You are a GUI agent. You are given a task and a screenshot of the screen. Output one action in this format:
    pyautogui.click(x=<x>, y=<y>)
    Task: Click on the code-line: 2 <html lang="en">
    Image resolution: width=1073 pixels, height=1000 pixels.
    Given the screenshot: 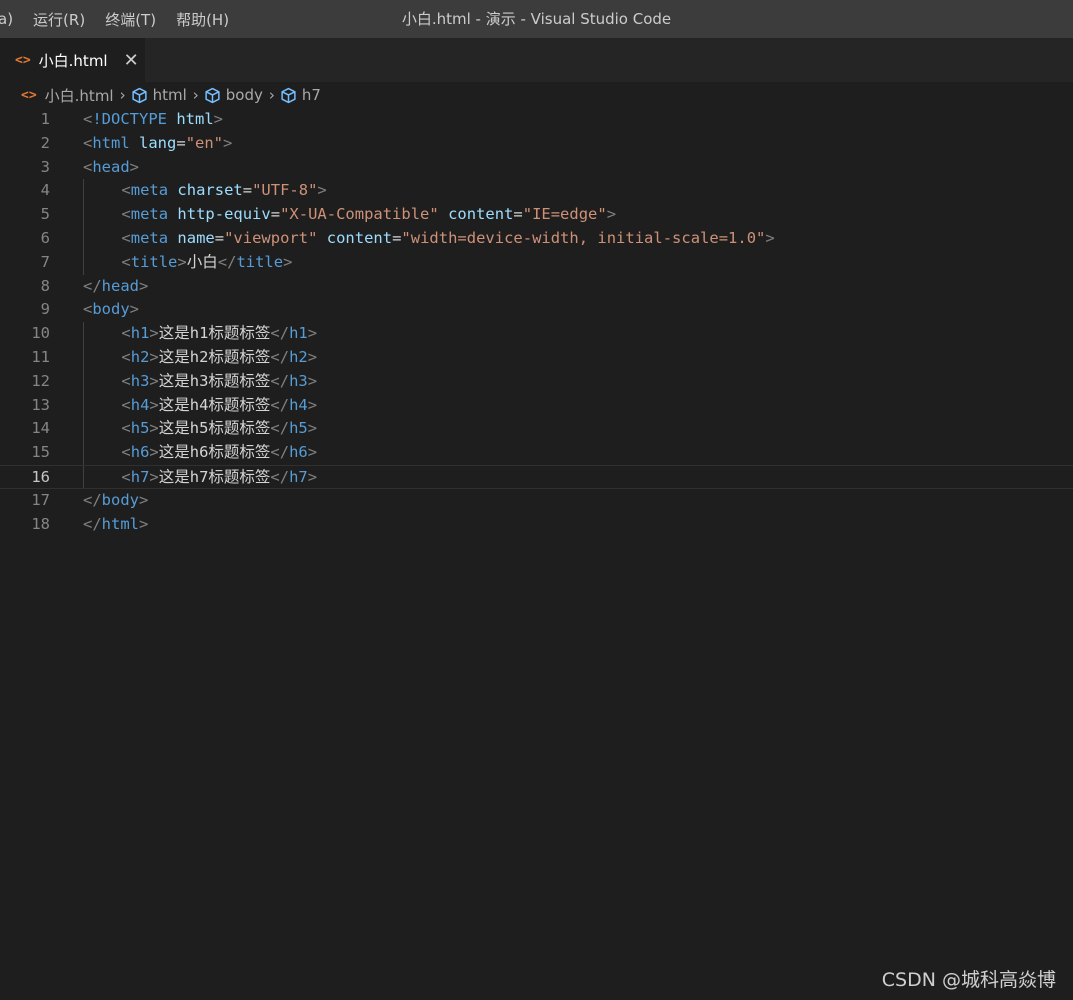 What is the action you would take?
    pyautogui.click(x=536, y=144)
    